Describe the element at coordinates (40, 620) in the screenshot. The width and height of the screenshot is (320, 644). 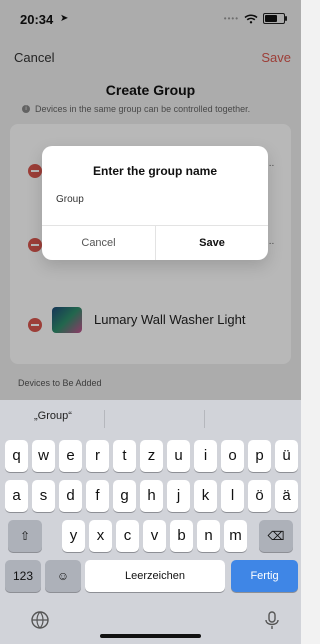
I see `globe-icon` at that location.